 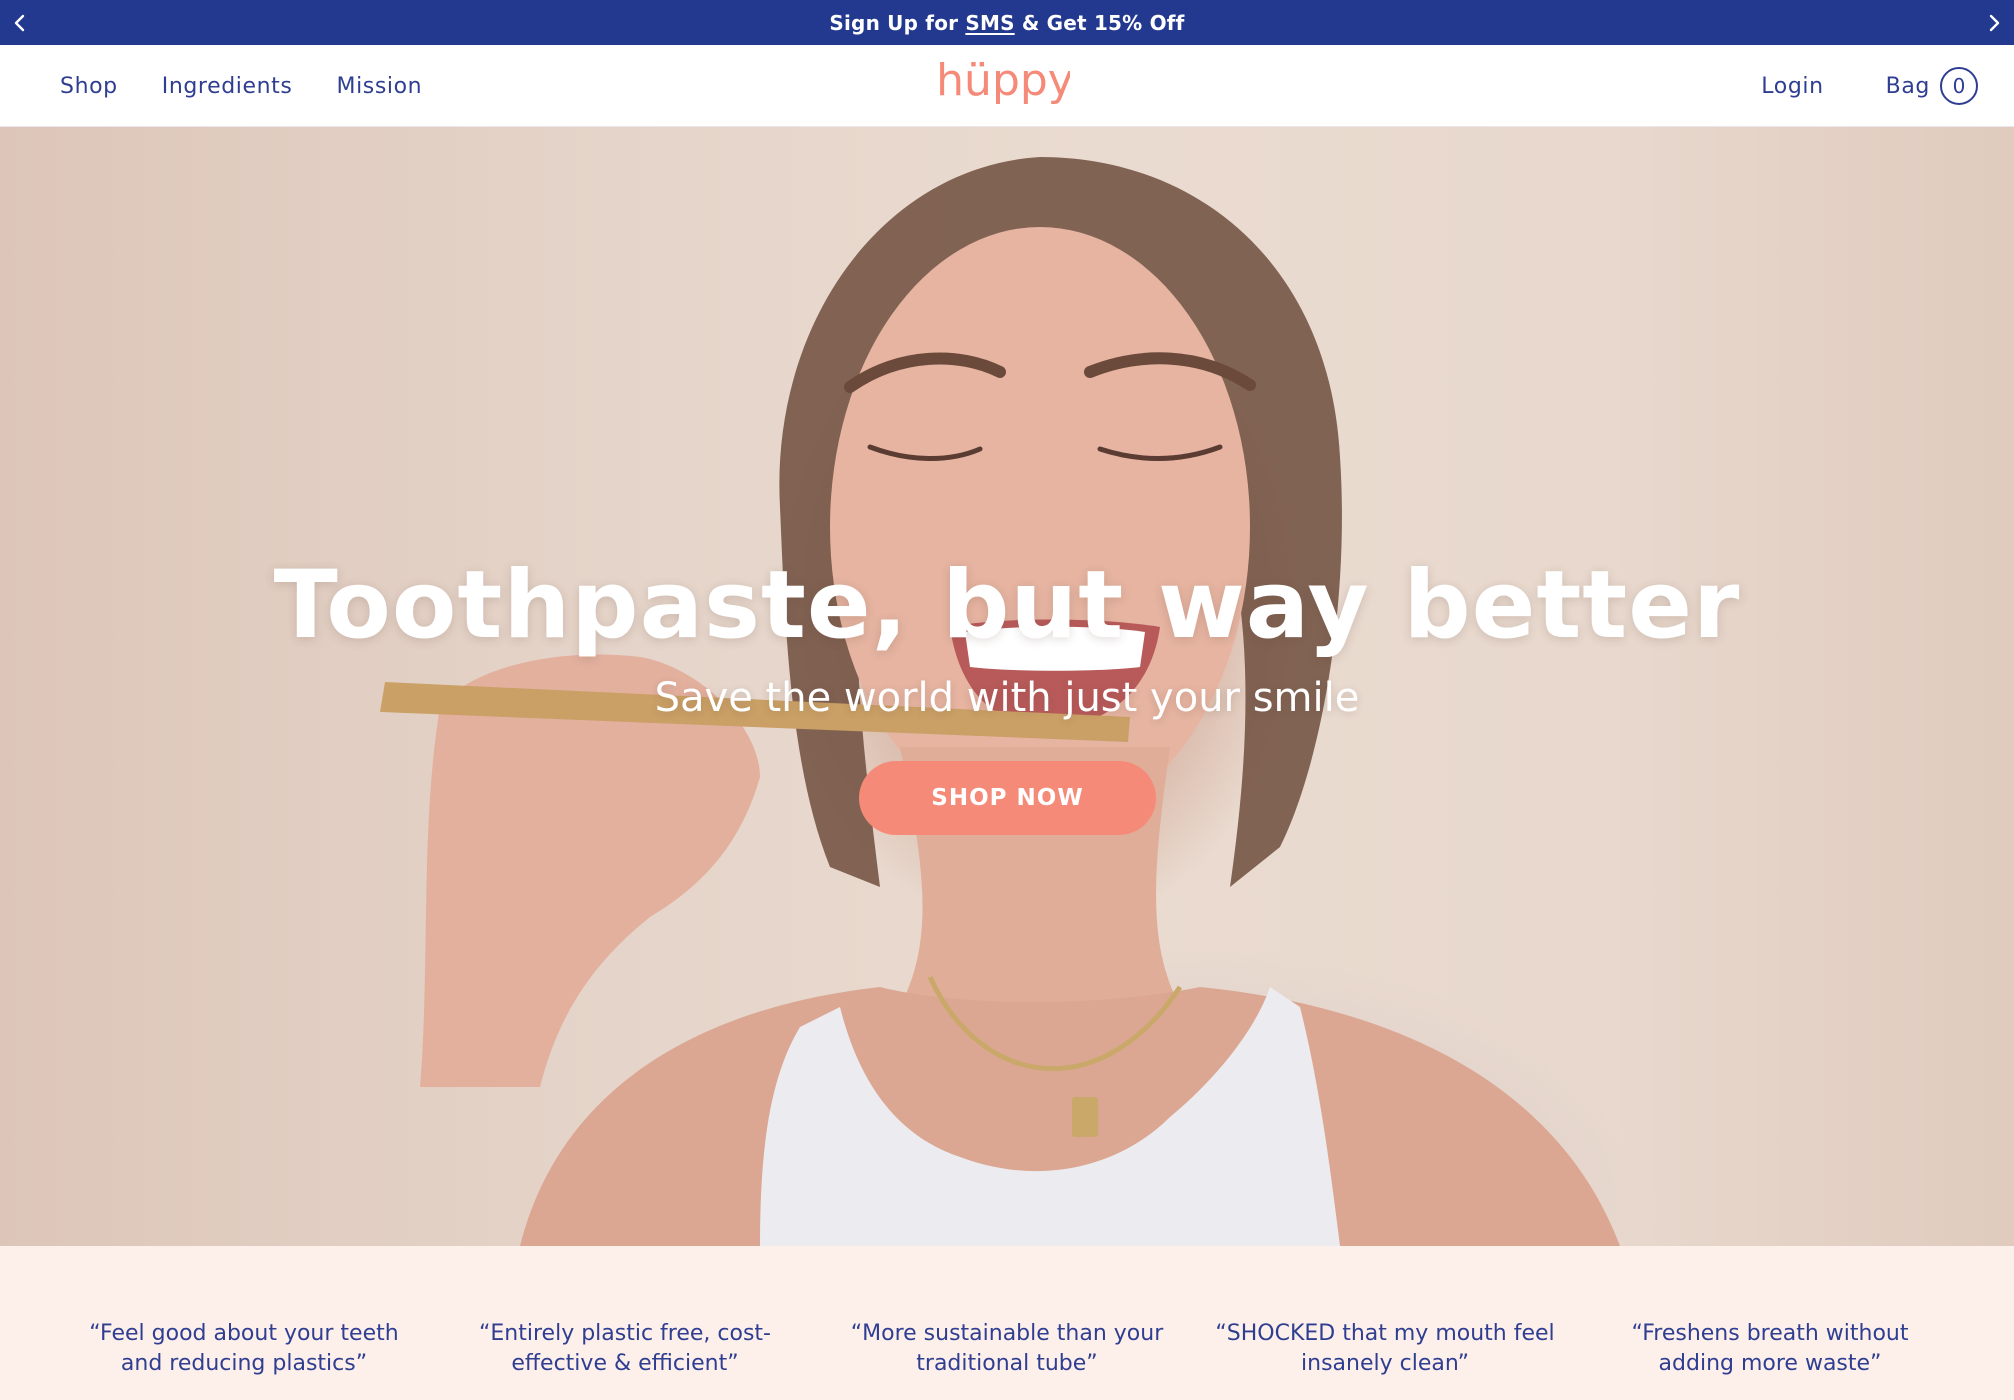 What do you see at coordinates (1099, 22) in the screenshot?
I see `announcement-suffix: & Get 15% Off` at bounding box center [1099, 22].